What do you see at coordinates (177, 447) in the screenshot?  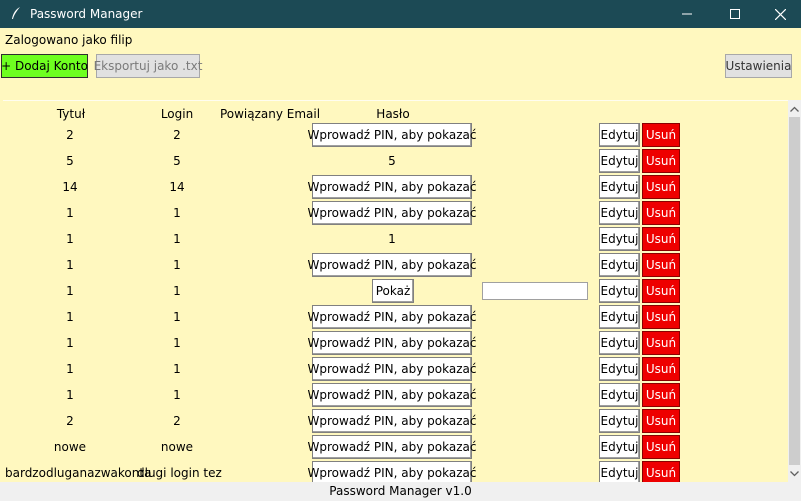 I see `account-login: nowe` at bounding box center [177, 447].